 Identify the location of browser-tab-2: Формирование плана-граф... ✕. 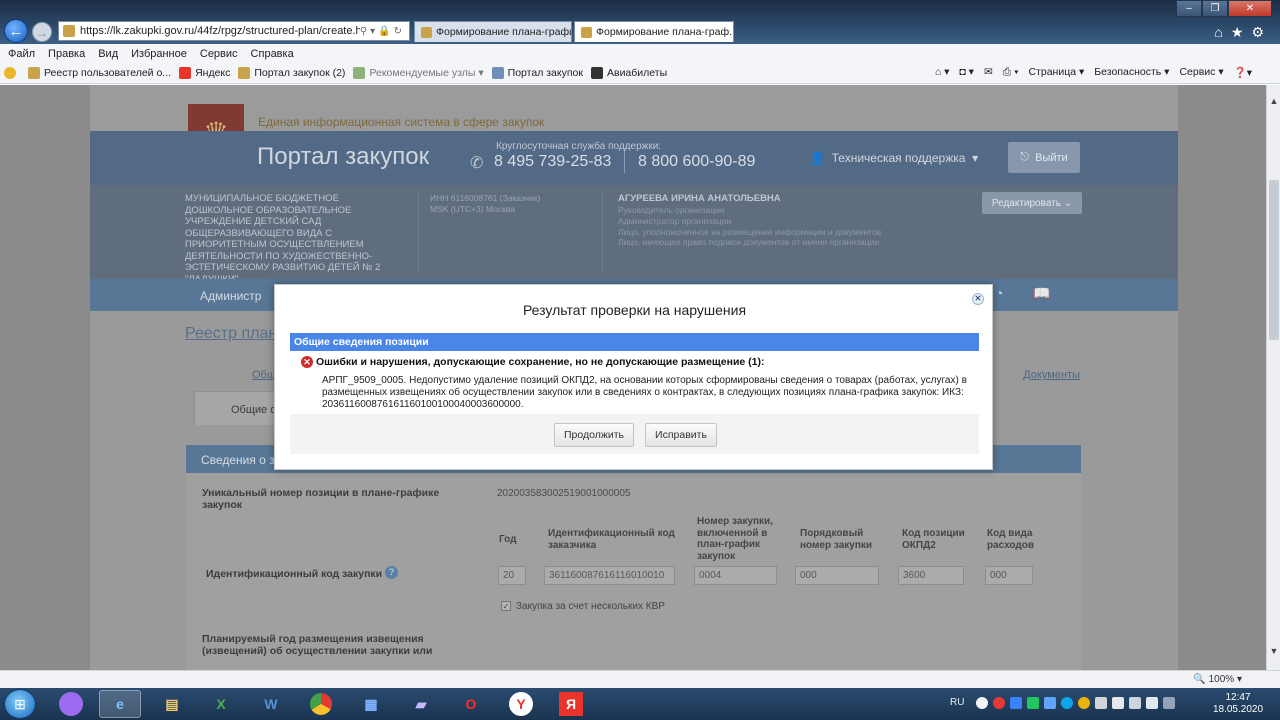
(654, 31).